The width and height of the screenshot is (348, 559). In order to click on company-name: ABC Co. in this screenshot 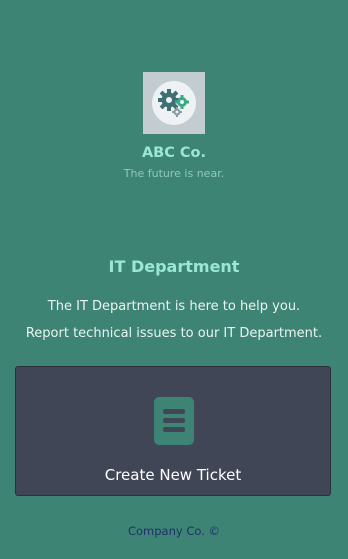, I will do `click(174, 153)`.